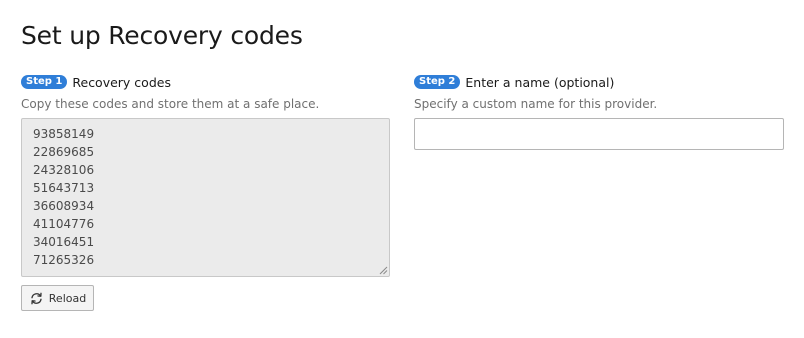 Image resolution: width=804 pixels, height=338 pixels. I want to click on provider-name-input, so click(599, 134).